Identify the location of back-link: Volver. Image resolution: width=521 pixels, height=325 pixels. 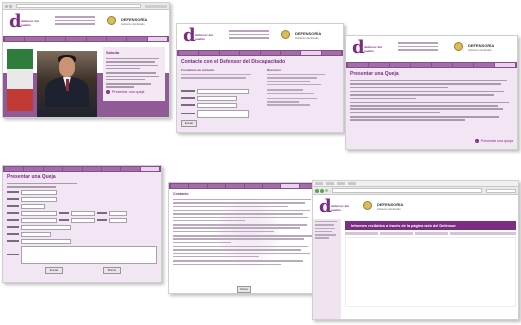
(244, 289).